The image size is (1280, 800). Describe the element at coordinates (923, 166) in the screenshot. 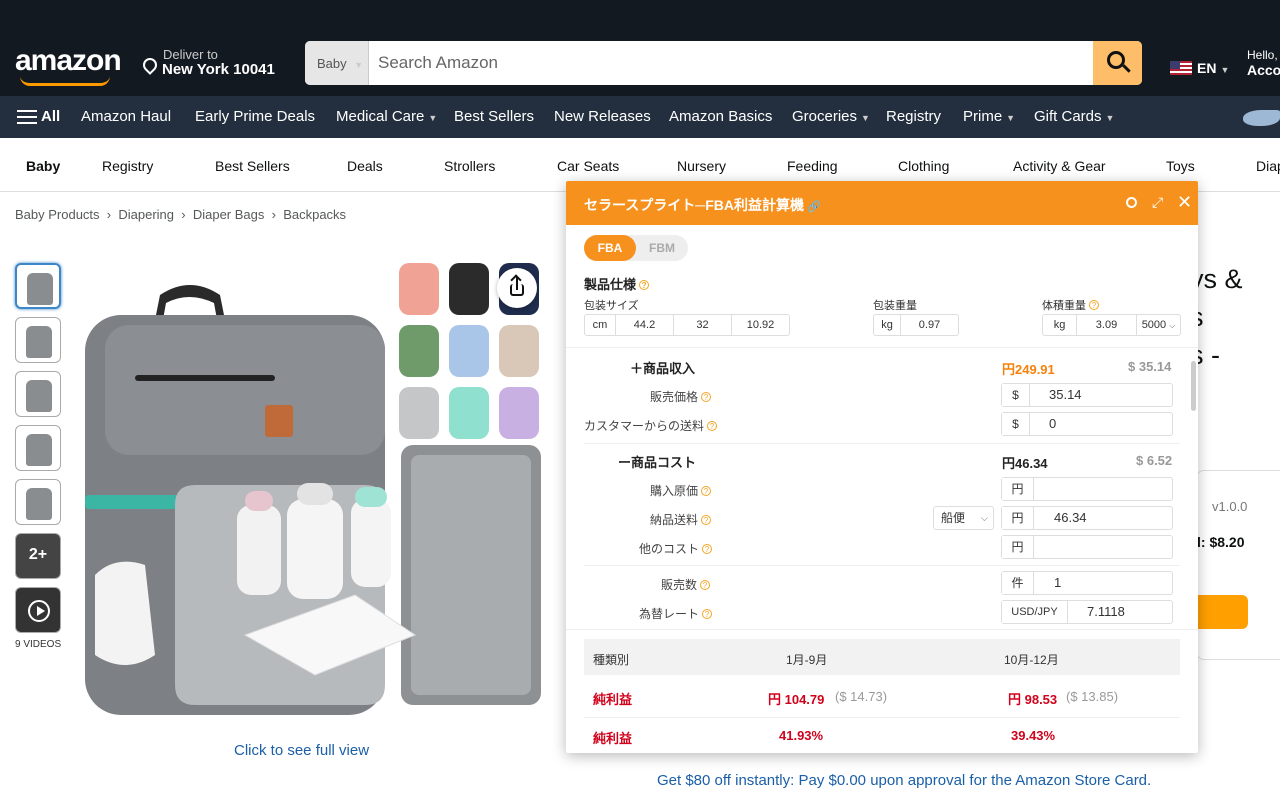

I see `subnav-item: Clothing` at that location.